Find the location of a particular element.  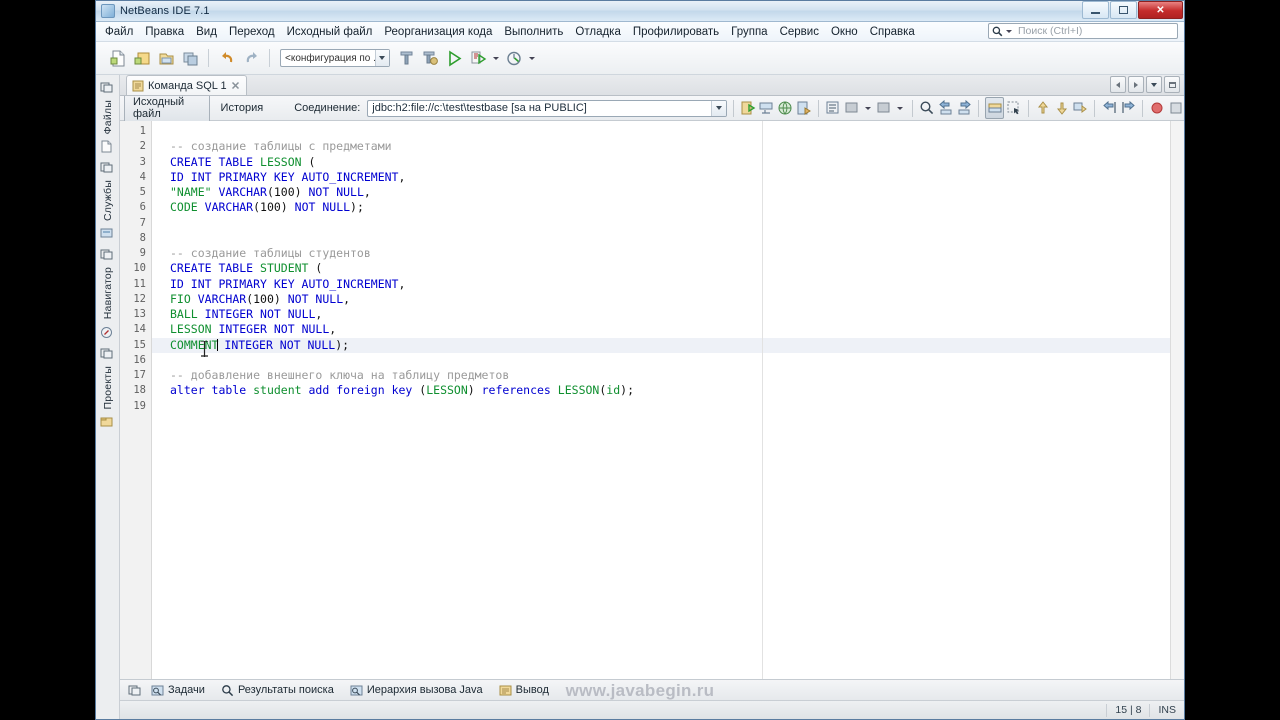

shift-line-down-icon is located at coordinates (1062, 108).